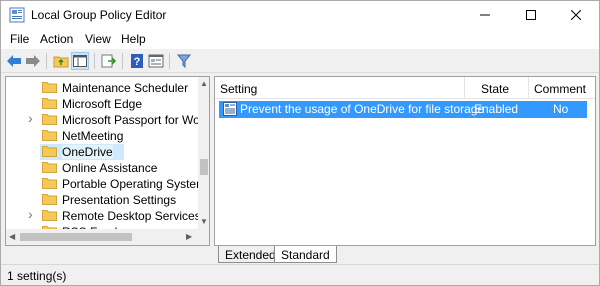 This screenshot has width=600, height=286. I want to click on scroll-down-icon: ▼, so click(204, 221).